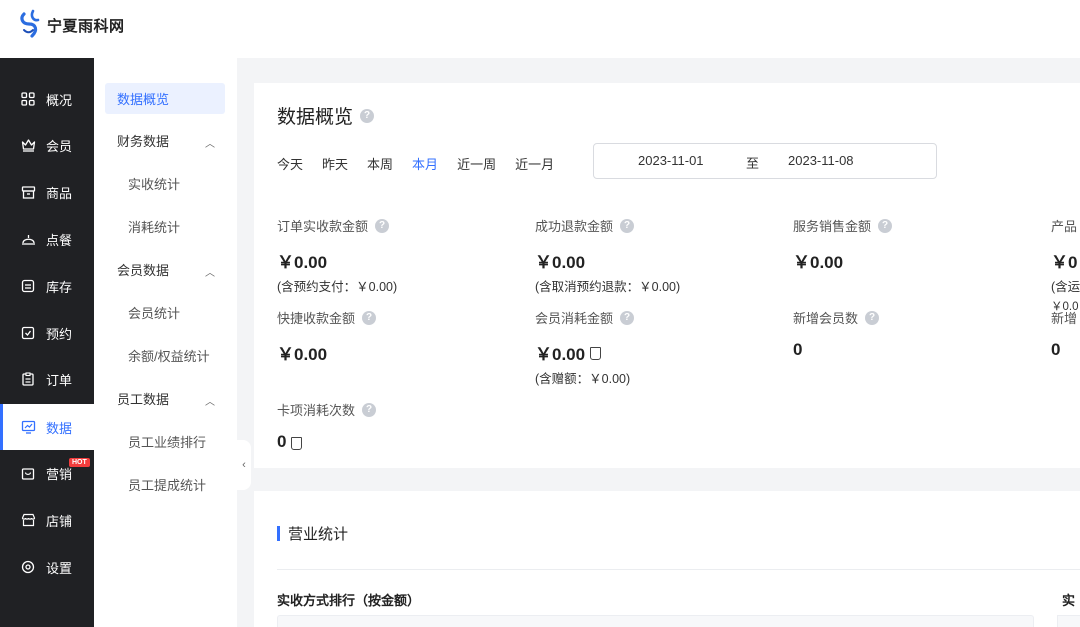 This screenshot has width=1080, height=627. Describe the element at coordinates (28, 567) in the screenshot. I see `gear-icon` at that location.